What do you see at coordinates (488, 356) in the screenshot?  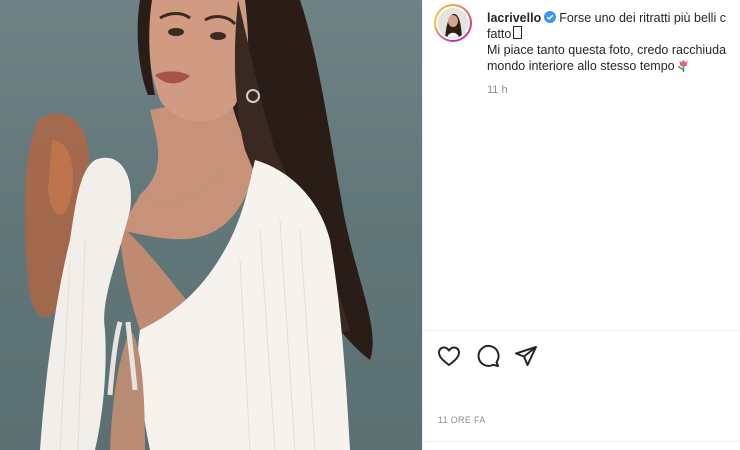 I see `comment-icon` at bounding box center [488, 356].